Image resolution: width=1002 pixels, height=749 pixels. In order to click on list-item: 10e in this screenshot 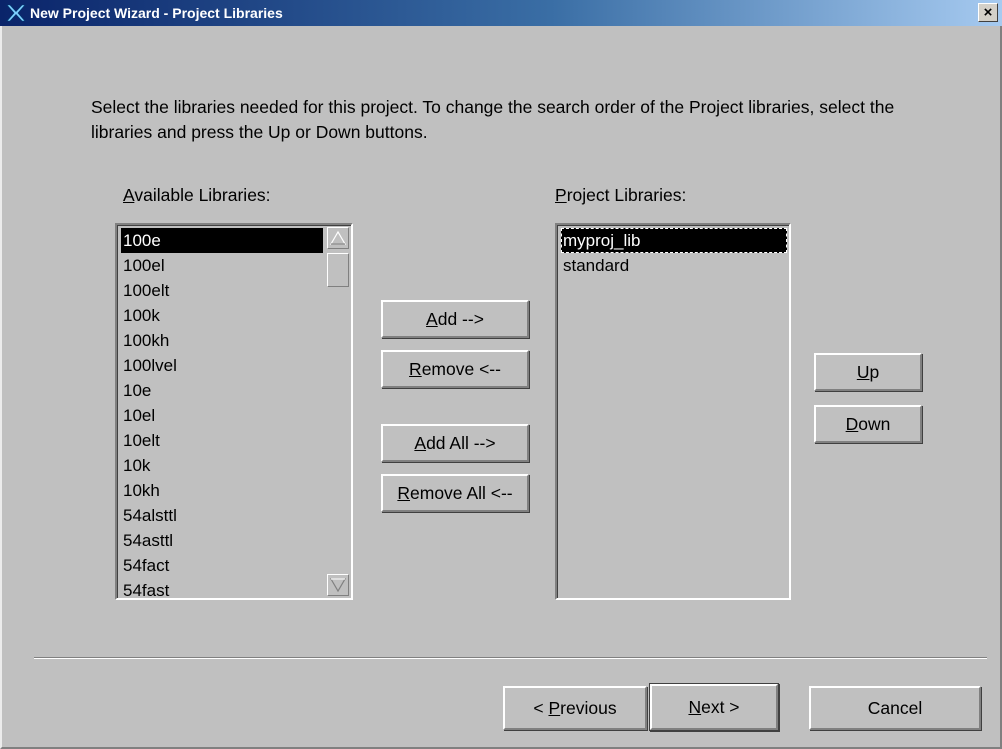, I will do `click(222, 390)`.